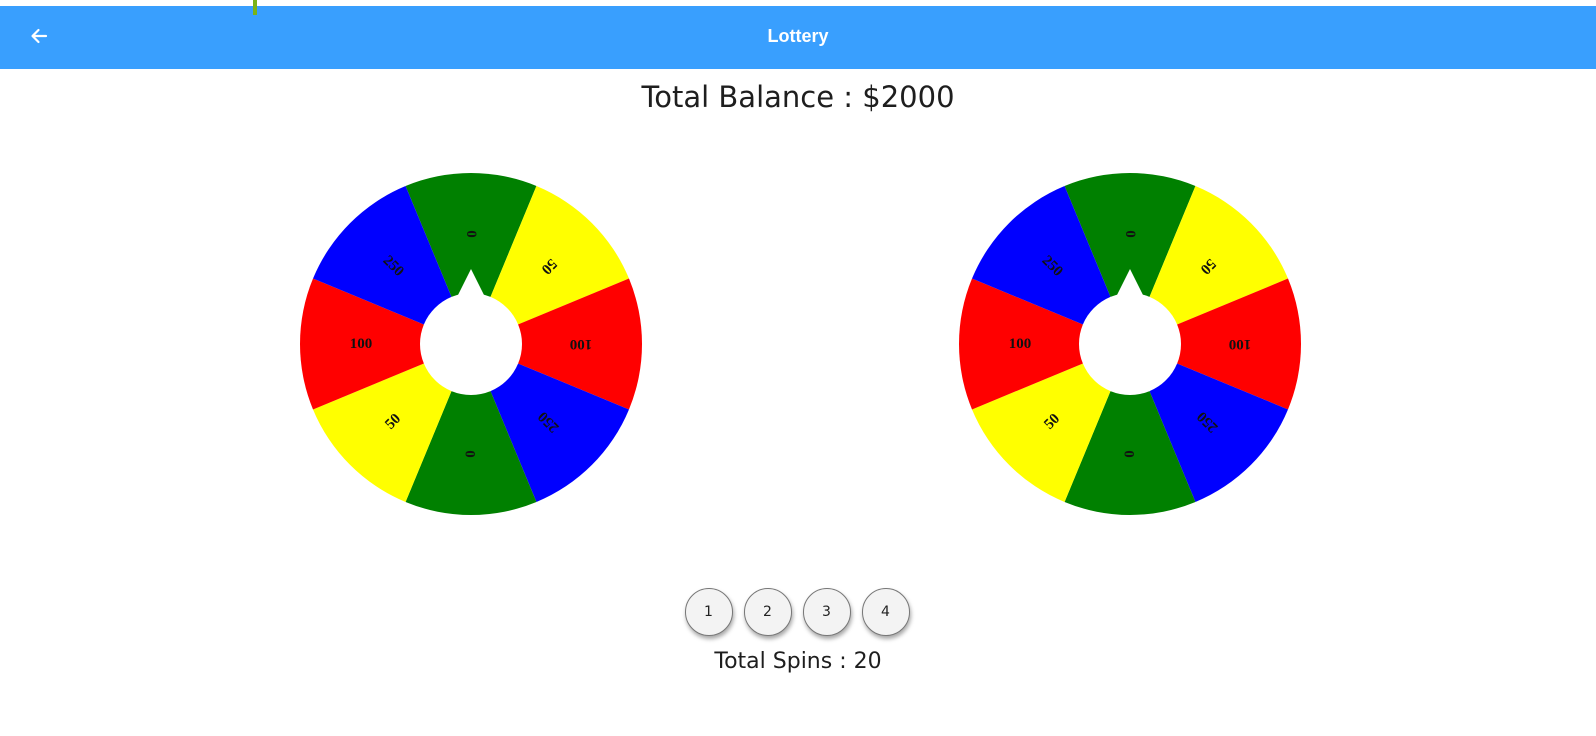 The width and height of the screenshot is (1596, 736). What do you see at coordinates (708, 612) in the screenshot?
I see `spin-button-1: 1` at bounding box center [708, 612].